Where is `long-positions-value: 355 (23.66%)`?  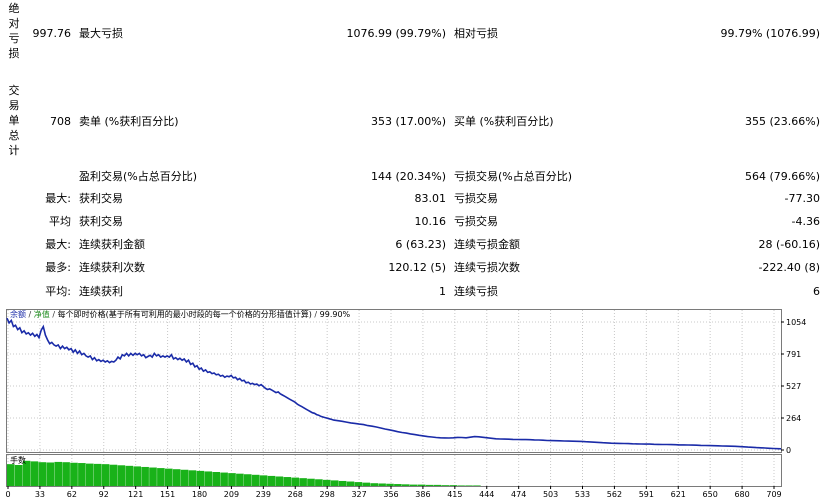 long-positions-value: 355 (23.66%) is located at coordinates (782, 121).